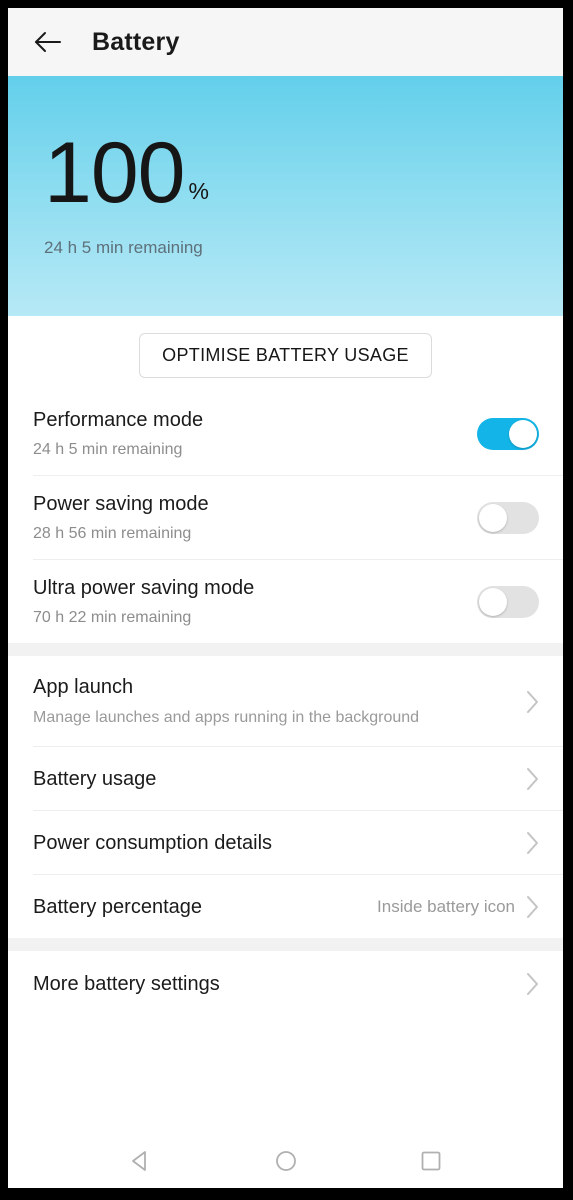 The image size is (573, 1200). I want to click on mode-title: Performance mode, so click(118, 420).